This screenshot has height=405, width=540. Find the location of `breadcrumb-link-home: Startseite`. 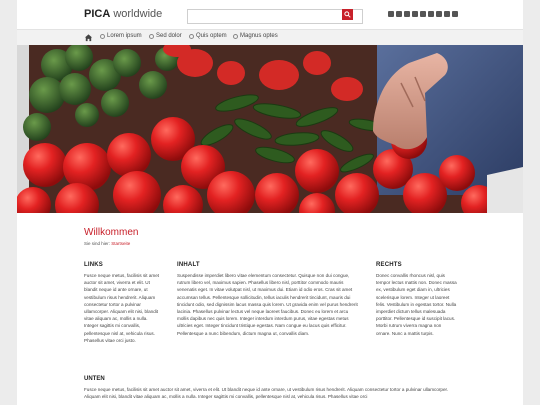

breadcrumb-link-home: Startseite is located at coordinates (120, 243).